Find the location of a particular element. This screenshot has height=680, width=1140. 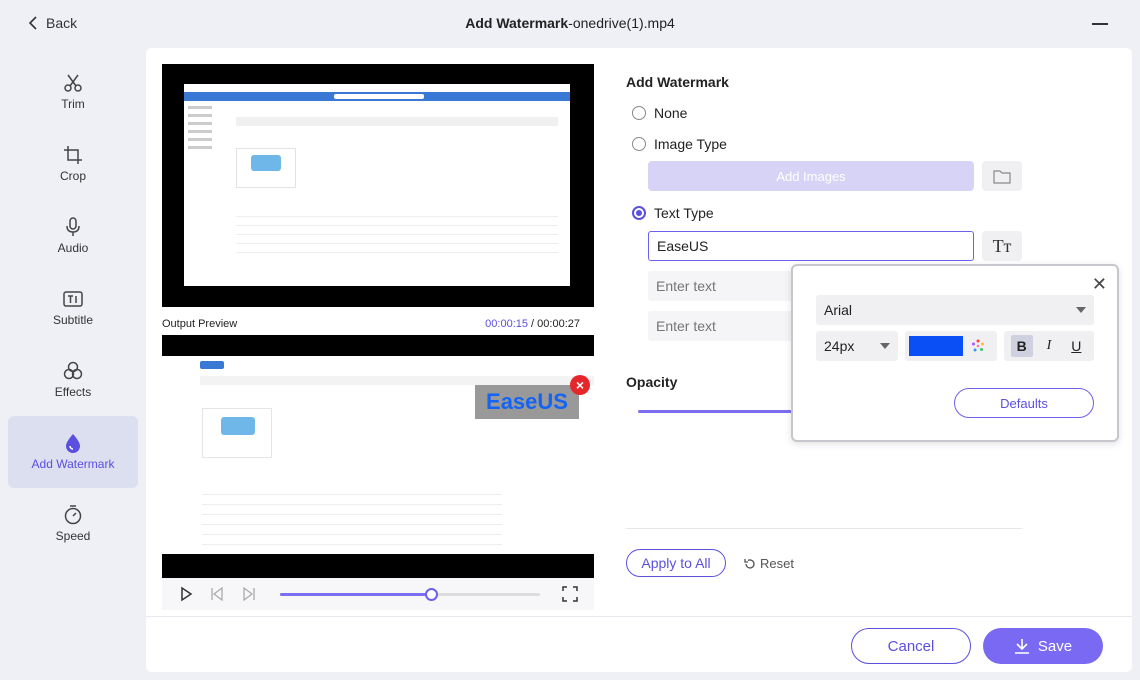

folder-icon is located at coordinates (1002, 177).